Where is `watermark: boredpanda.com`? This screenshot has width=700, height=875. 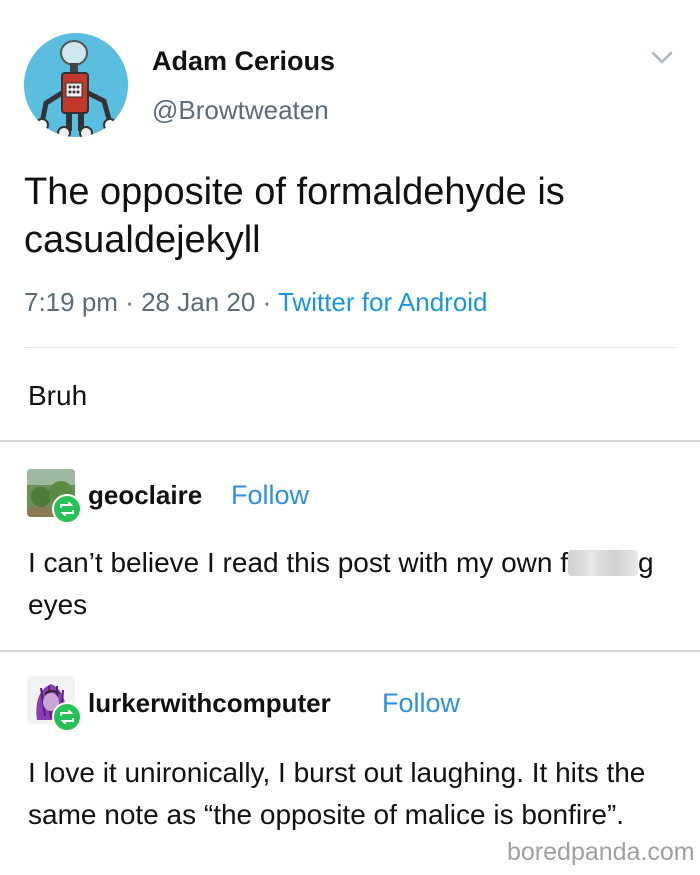
watermark: boredpanda.com is located at coordinates (601, 852).